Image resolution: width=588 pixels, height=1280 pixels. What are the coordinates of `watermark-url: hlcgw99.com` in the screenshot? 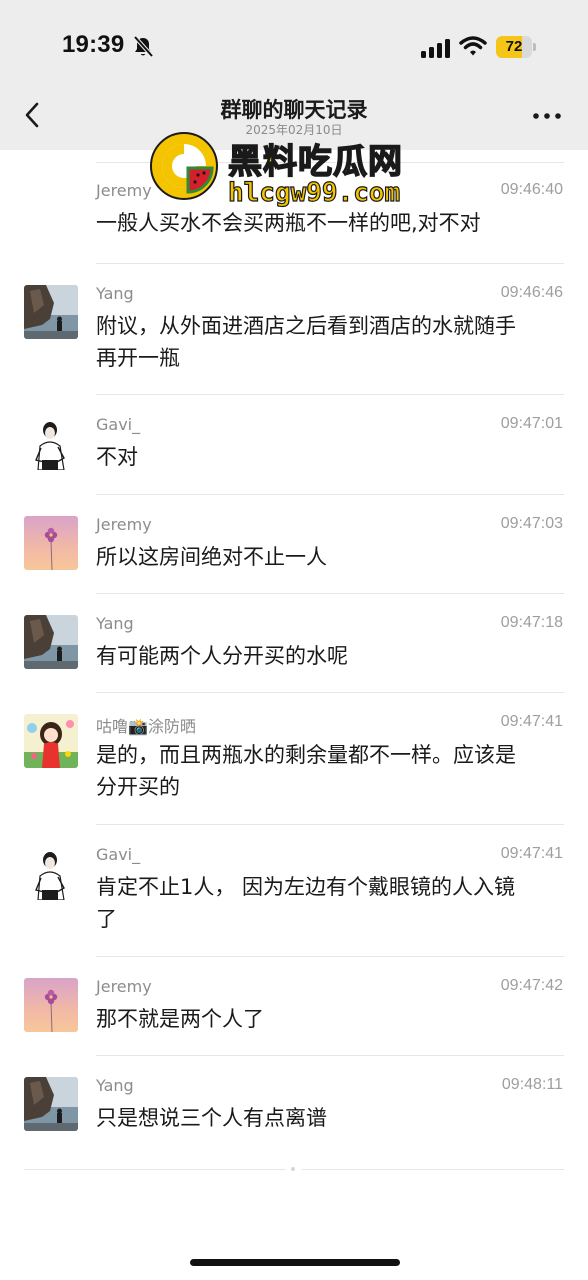 It's located at (314, 192).